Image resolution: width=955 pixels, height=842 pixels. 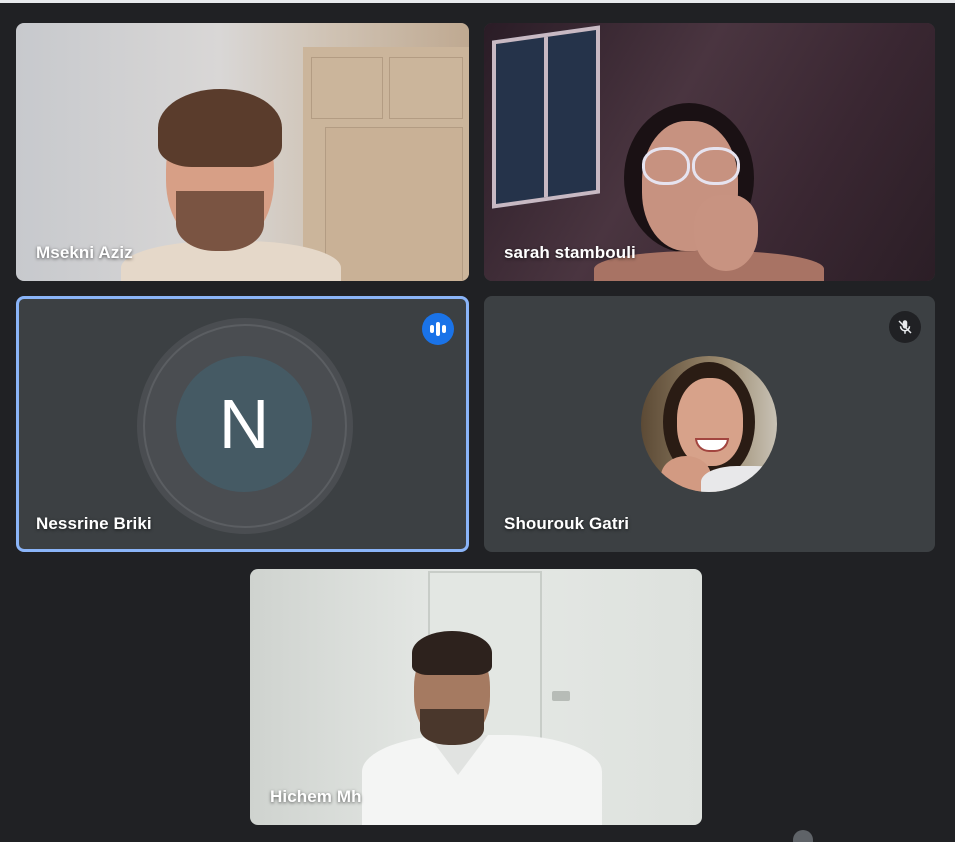 What do you see at coordinates (84, 252) in the screenshot?
I see `participant-name: Msekni Aziz` at bounding box center [84, 252].